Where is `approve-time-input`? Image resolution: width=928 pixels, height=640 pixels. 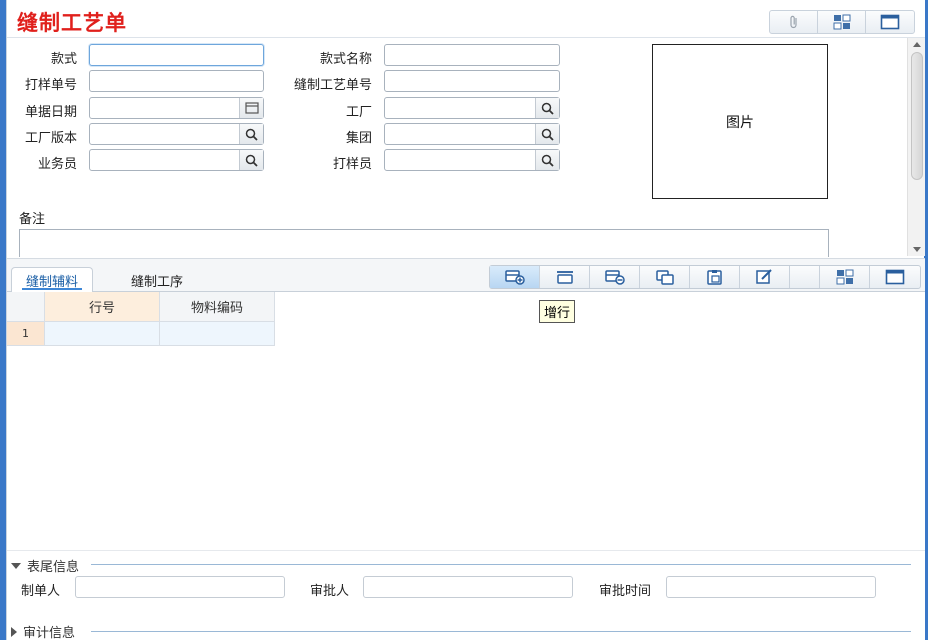
approve-time-input is located at coordinates (771, 587).